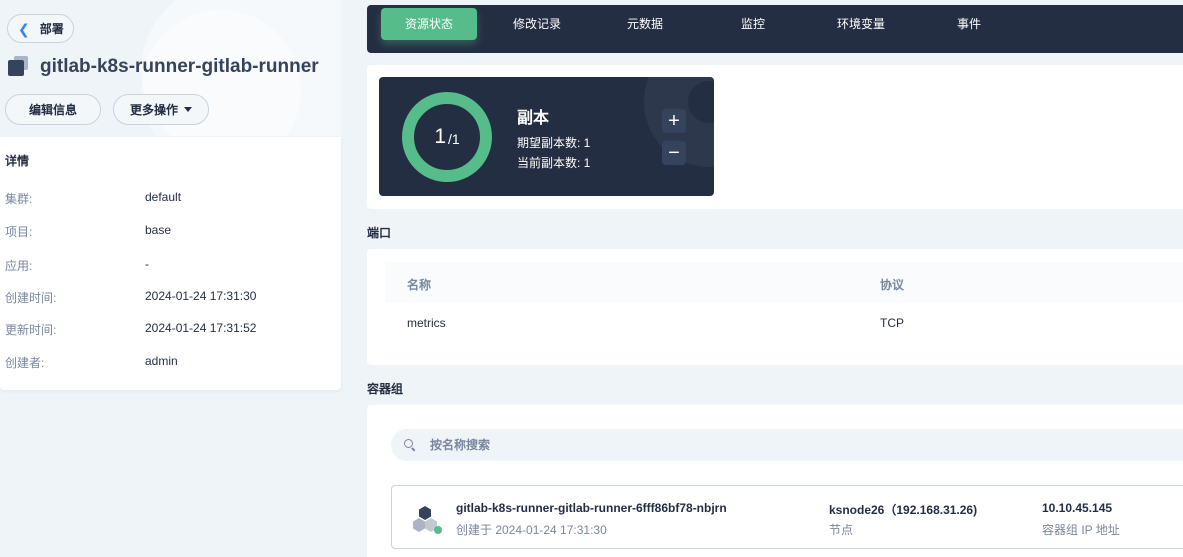 This screenshot has height=557, width=1183. What do you see at coordinates (440, 136) in the screenshot?
I see `replica-current: 1` at bounding box center [440, 136].